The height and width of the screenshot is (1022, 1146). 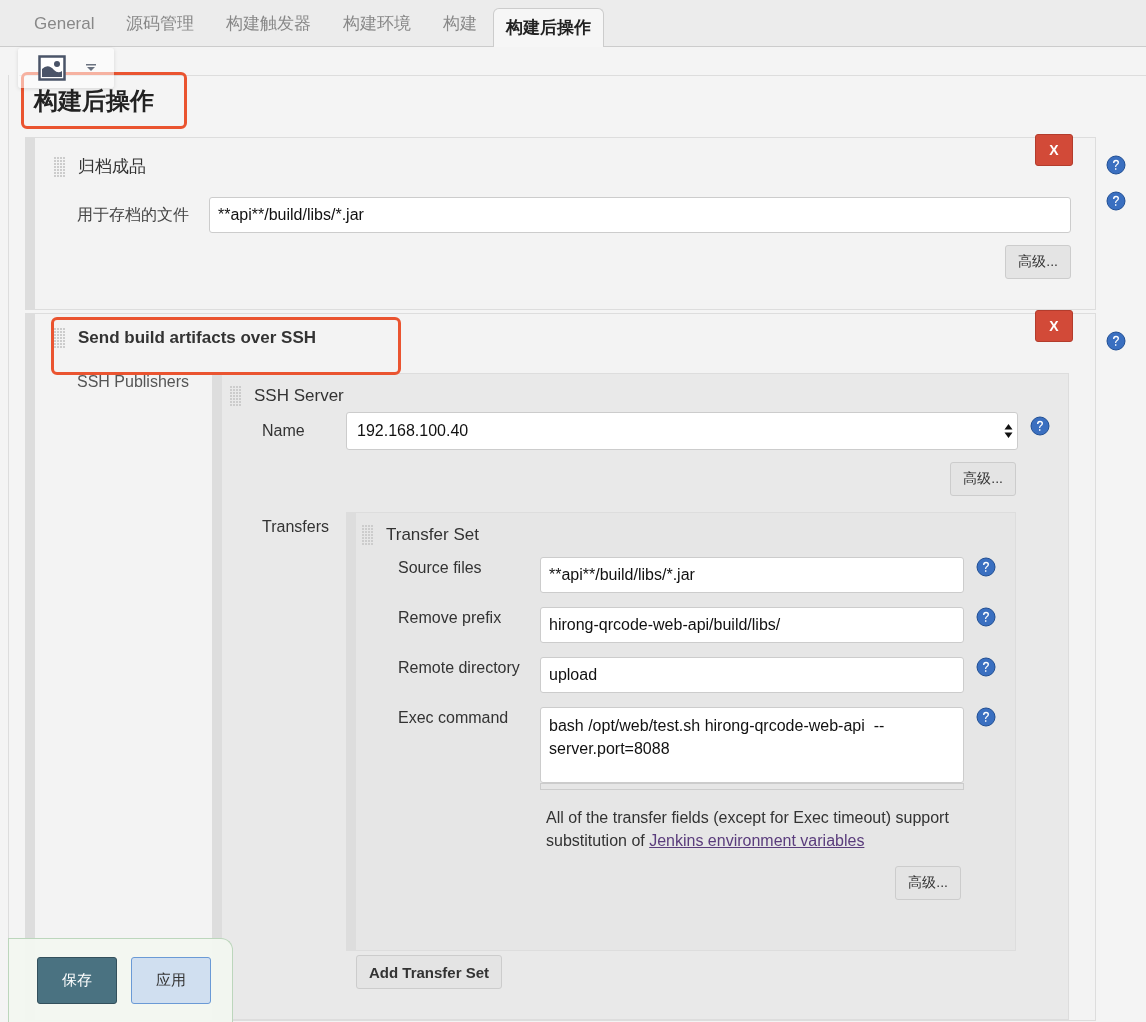 I want to click on field-label: Name, so click(x=284, y=431).